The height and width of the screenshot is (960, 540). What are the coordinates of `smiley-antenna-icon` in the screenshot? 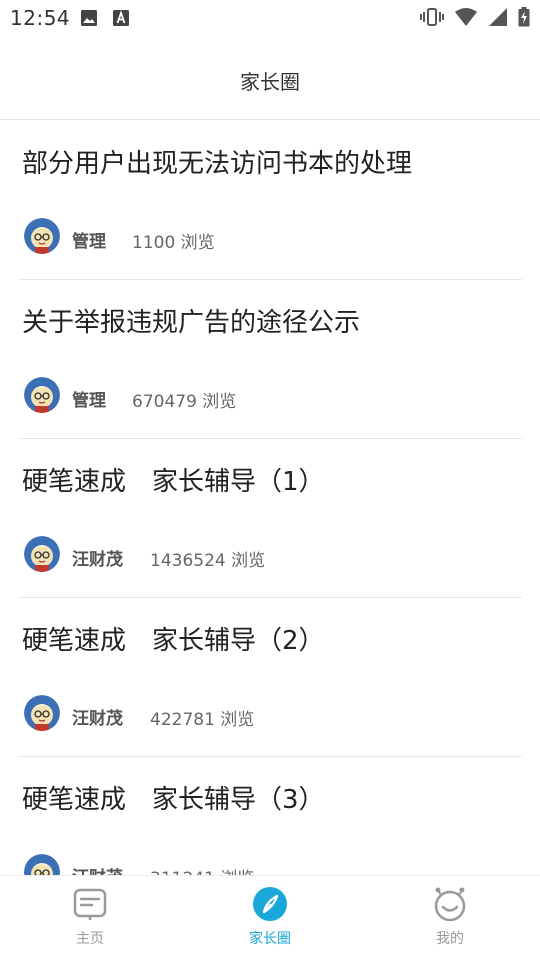 It's located at (450, 904).